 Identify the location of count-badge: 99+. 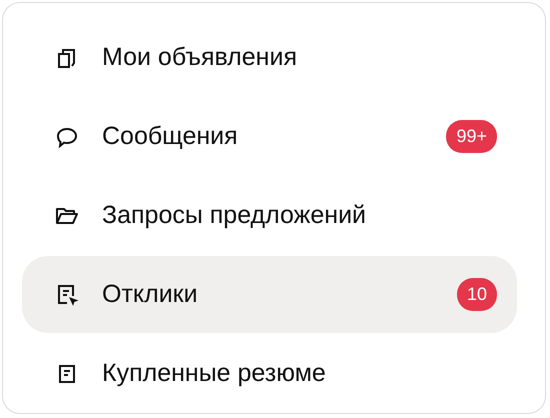
(471, 136).